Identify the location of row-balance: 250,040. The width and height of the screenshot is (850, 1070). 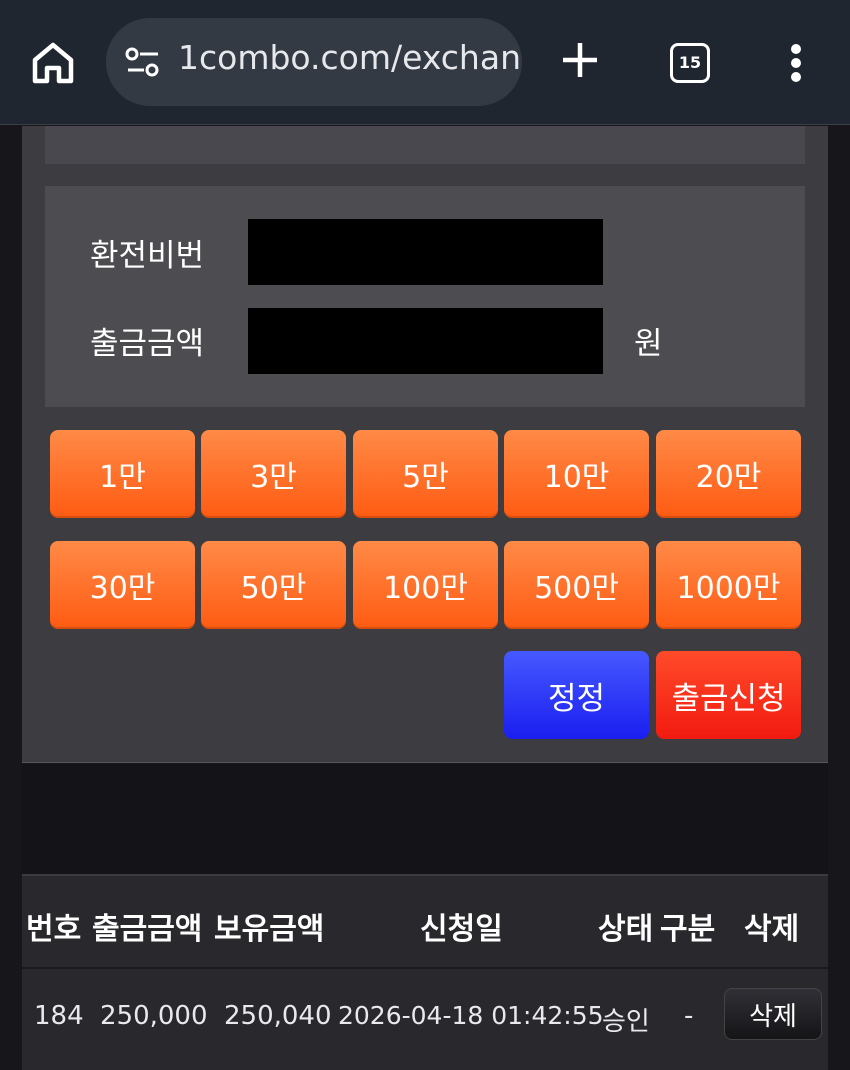
(278, 1016).